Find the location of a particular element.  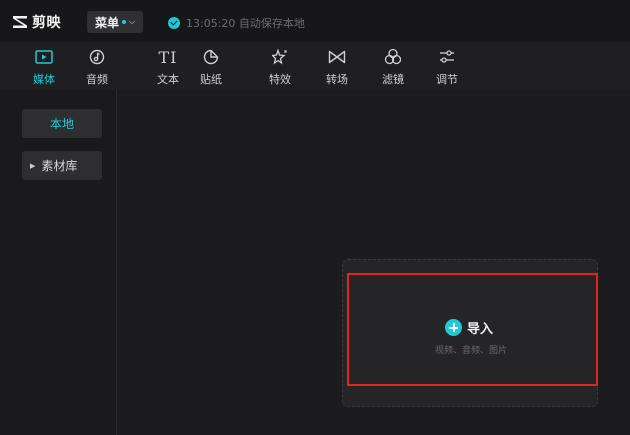

tab-audio: 音频 is located at coordinates (97, 66).